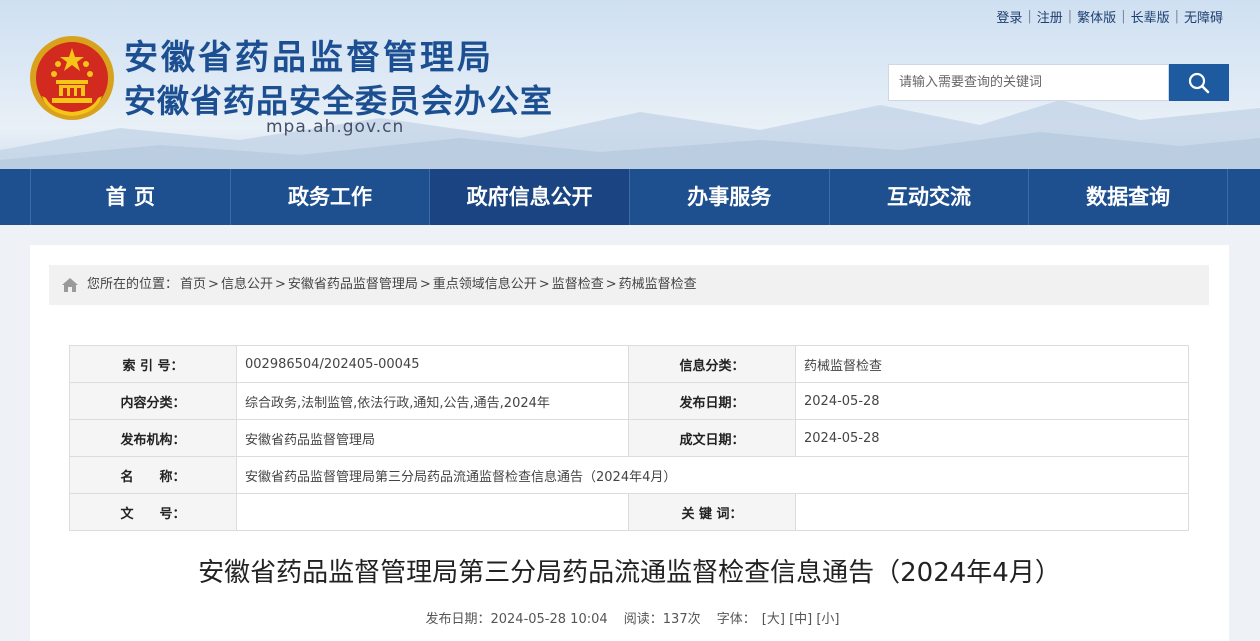 This screenshot has height=641, width=1260. I want to click on nav-data-query: 数据查询, so click(1128, 197).